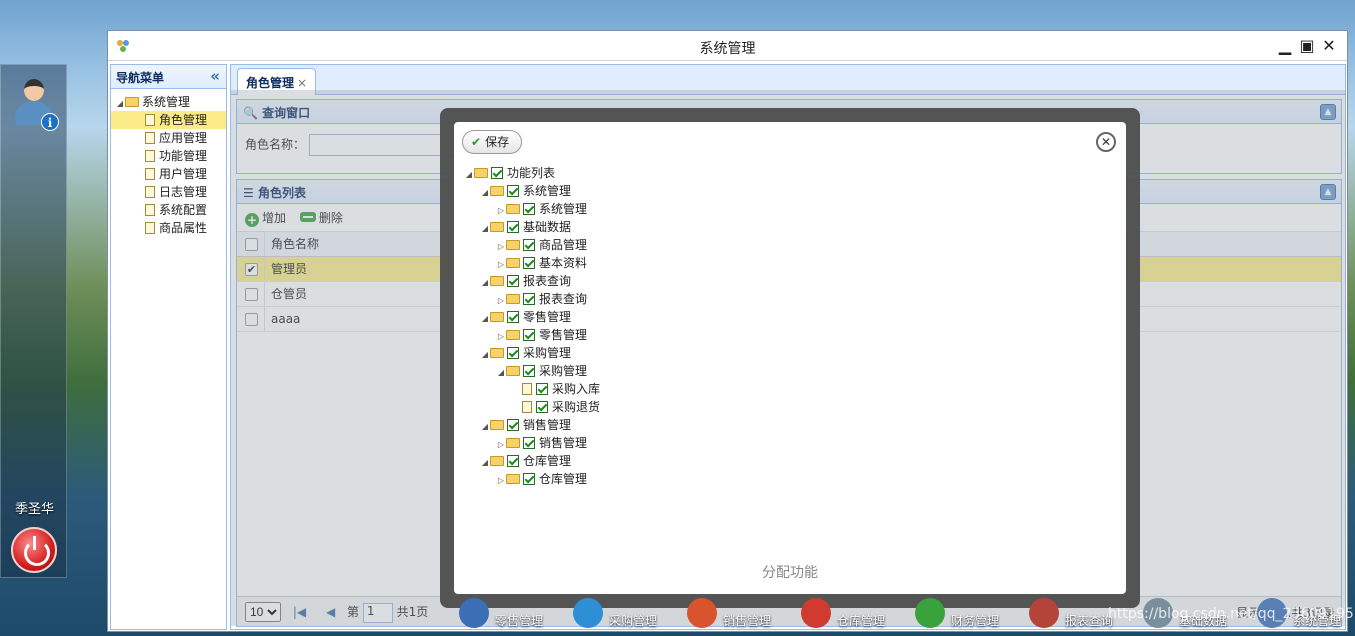 The width and height of the screenshot is (1355, 636). Describe the element at coordinates (34, 550) in the screenshot. I see `power-icon` at that location.